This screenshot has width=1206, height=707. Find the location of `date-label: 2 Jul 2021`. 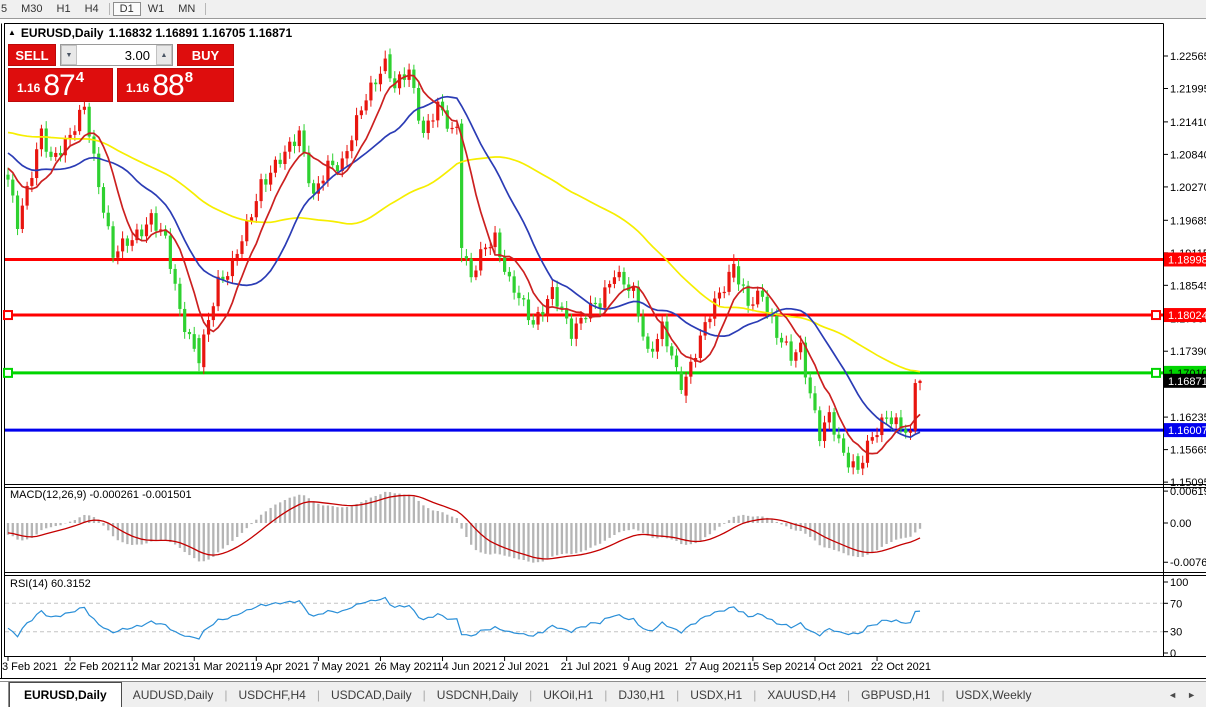

date-label: 2 Jul 2021 is located at coordinates (524, 667).